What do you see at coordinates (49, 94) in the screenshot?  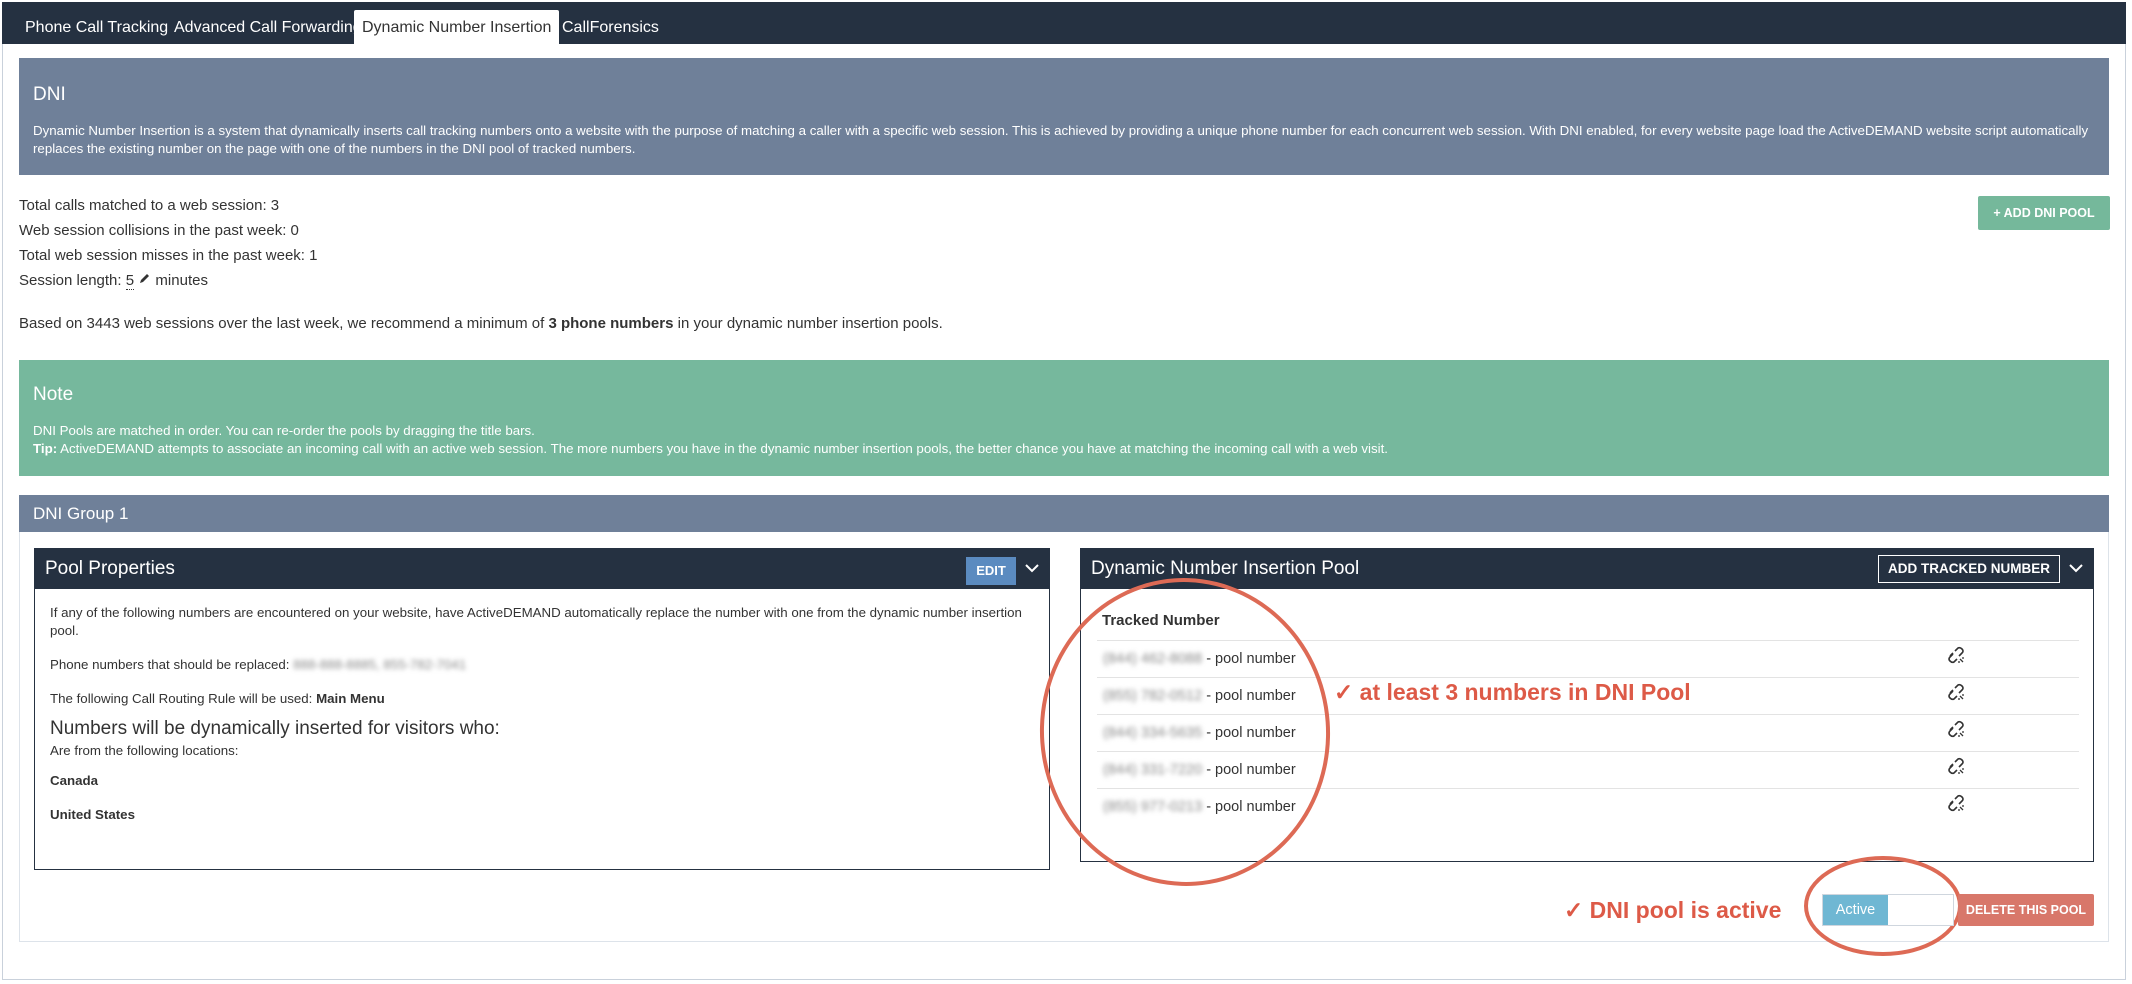 I see `dni-title: DNI` at bounding box center [49, 94].